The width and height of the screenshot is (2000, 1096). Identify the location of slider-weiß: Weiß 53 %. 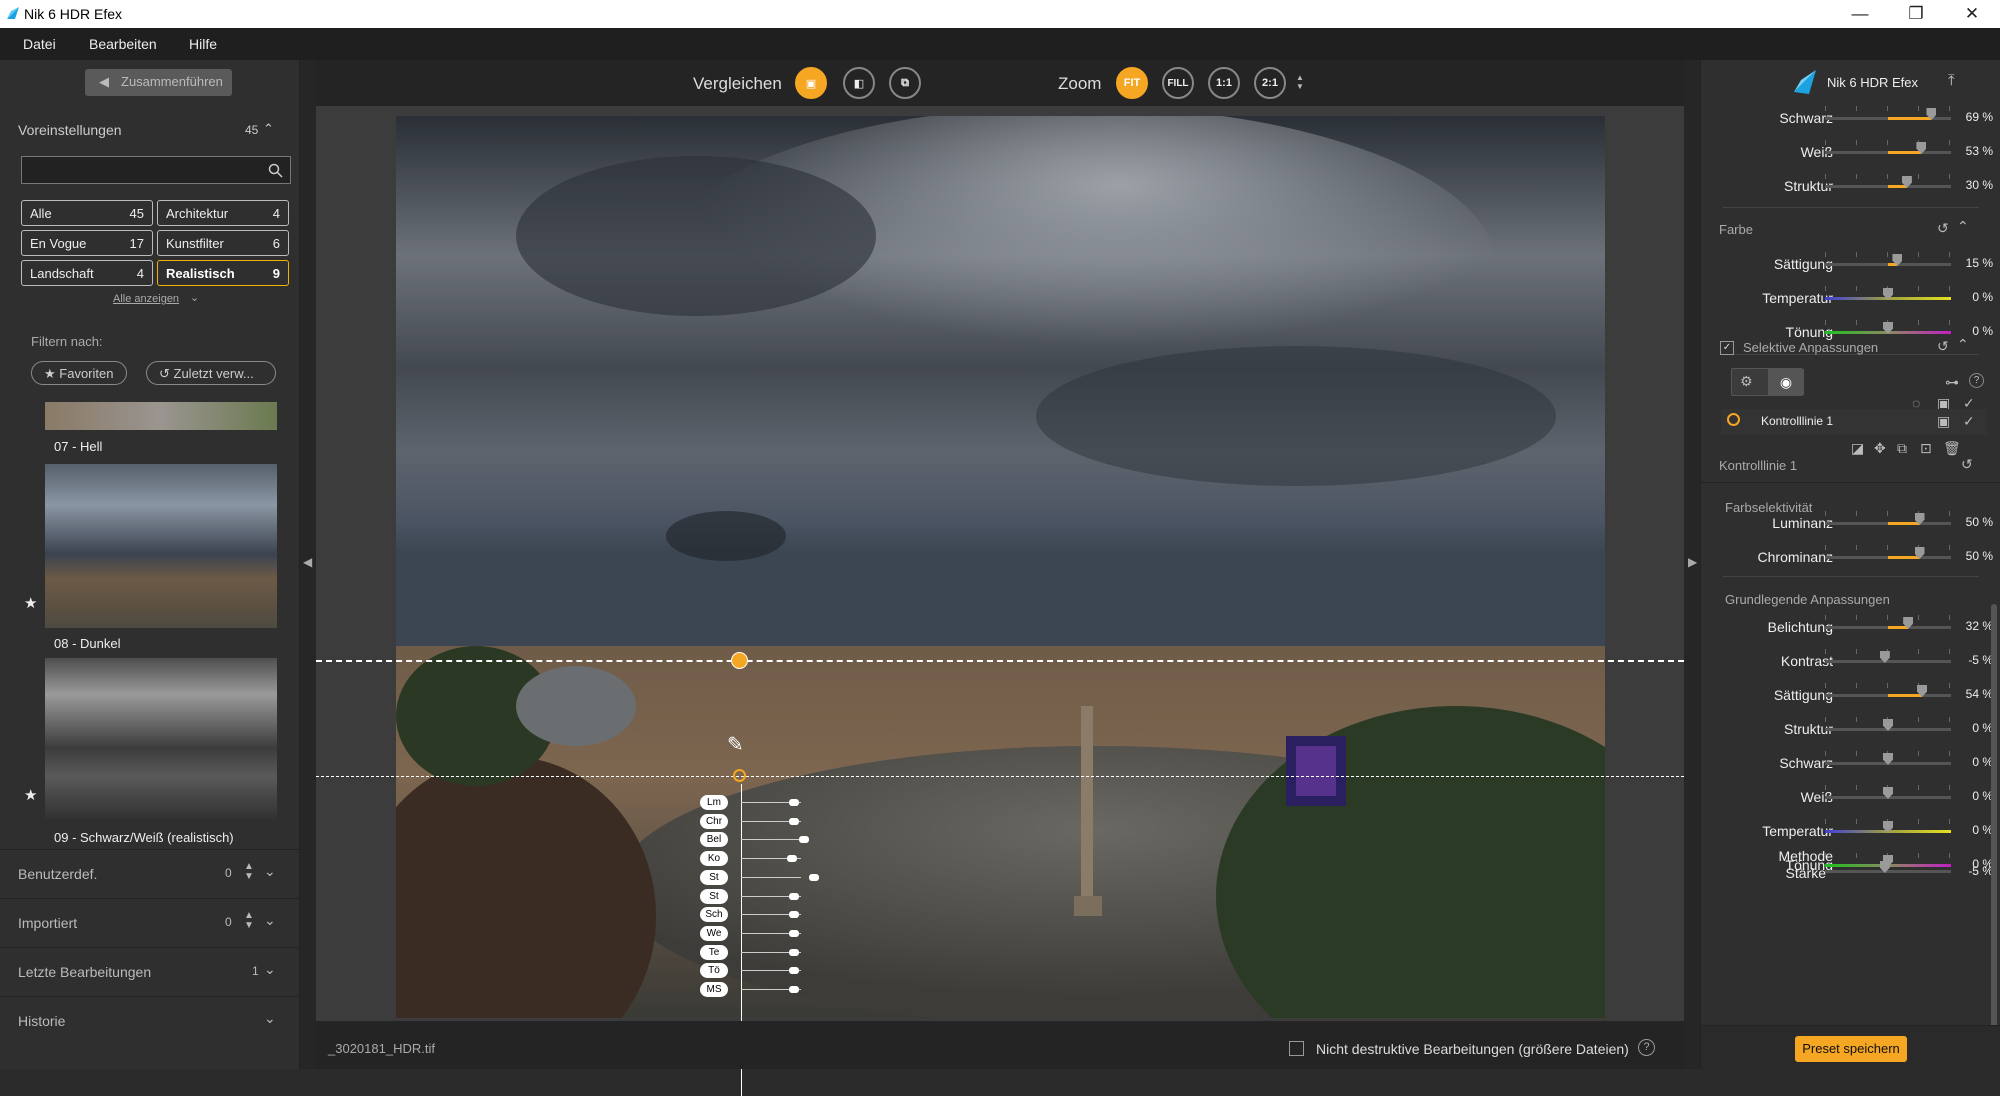
(1850, 152).